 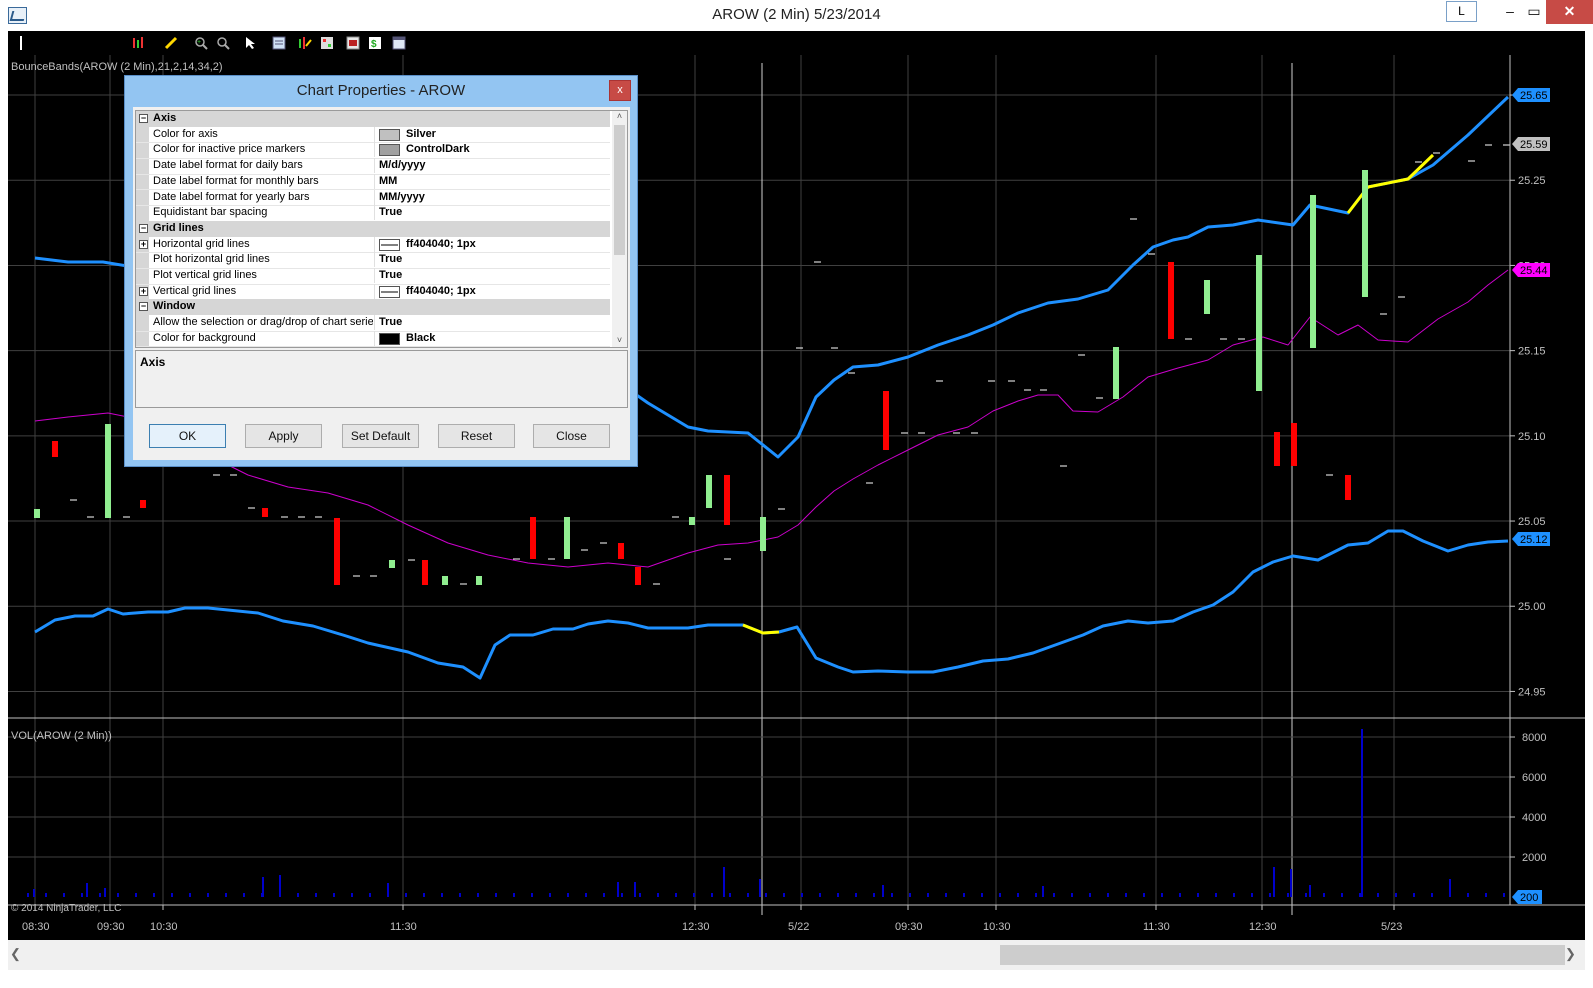 I want to click on strategies-icon, so click(x=327, y=43).